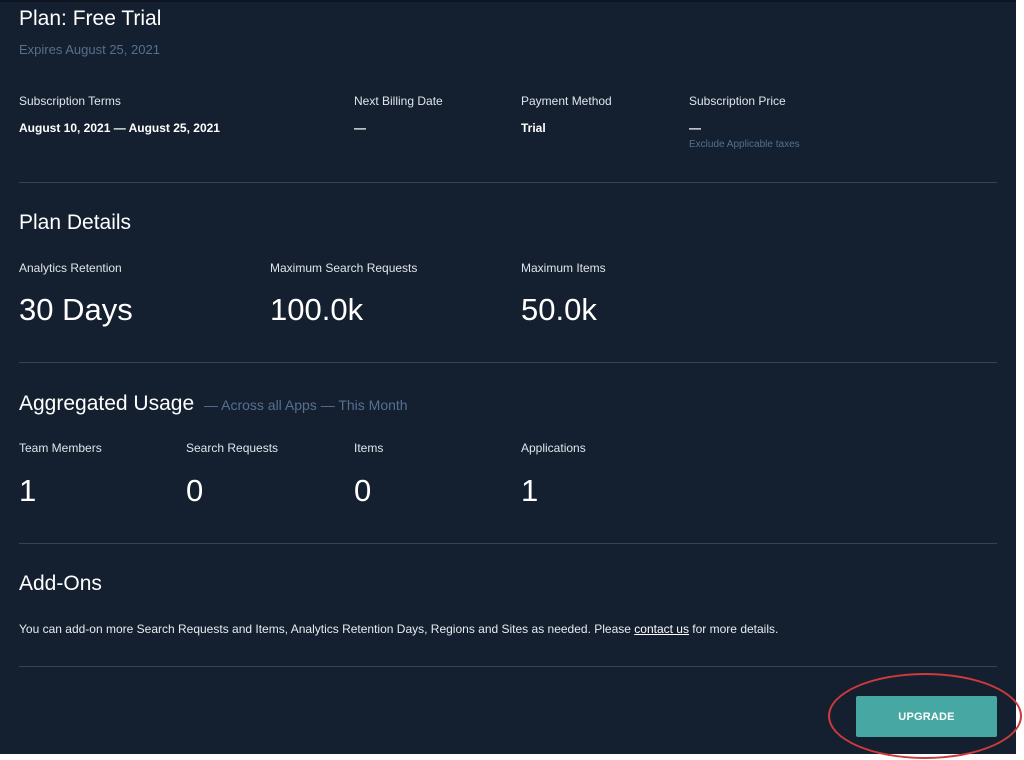 The width and height of the screenshot is (1024, 760). I want to click on max-search-requests-value: 100.0k, so click(317, 309).